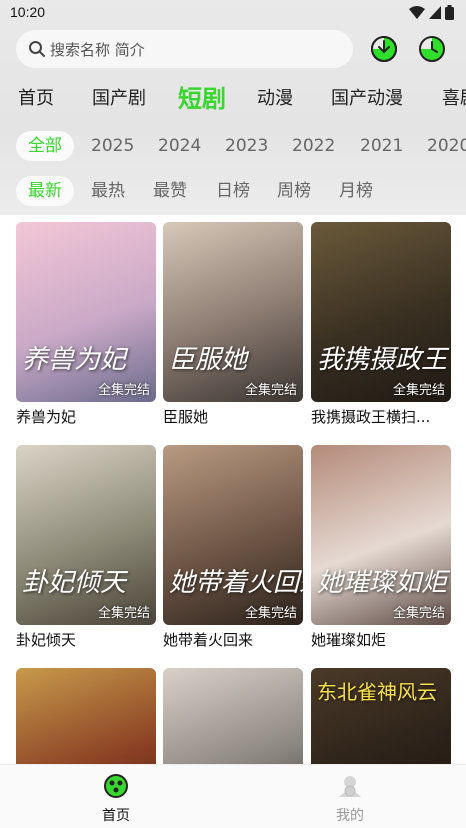  What do you see at coordinates (381, 640) in the screenshot?
I see `drama-title: 她璀璨如炬` at bounding box center [381, 640].